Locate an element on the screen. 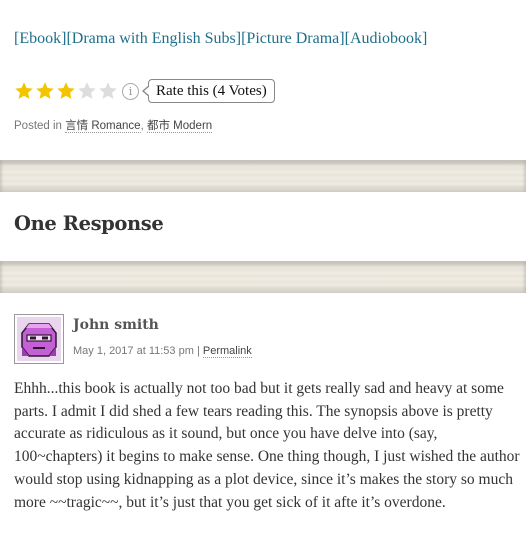  avatar is located at coordinates (39, 339).